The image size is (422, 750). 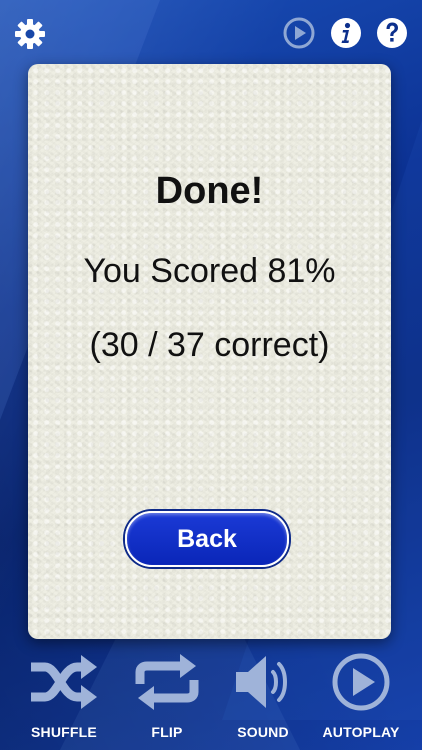 I want to click on shuffle-button: SHUFFLE, so click(x=64, y=698).